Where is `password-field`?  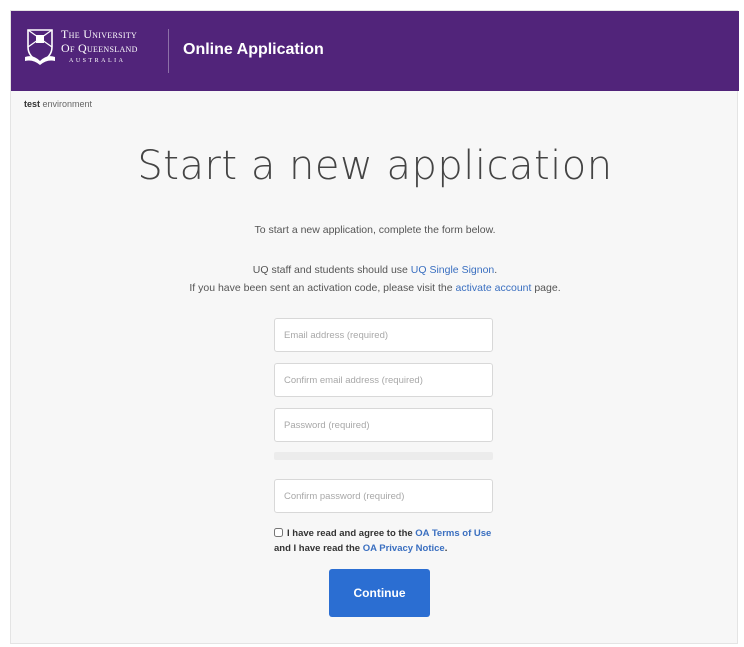
password-field is located at coordinates (383, 425).